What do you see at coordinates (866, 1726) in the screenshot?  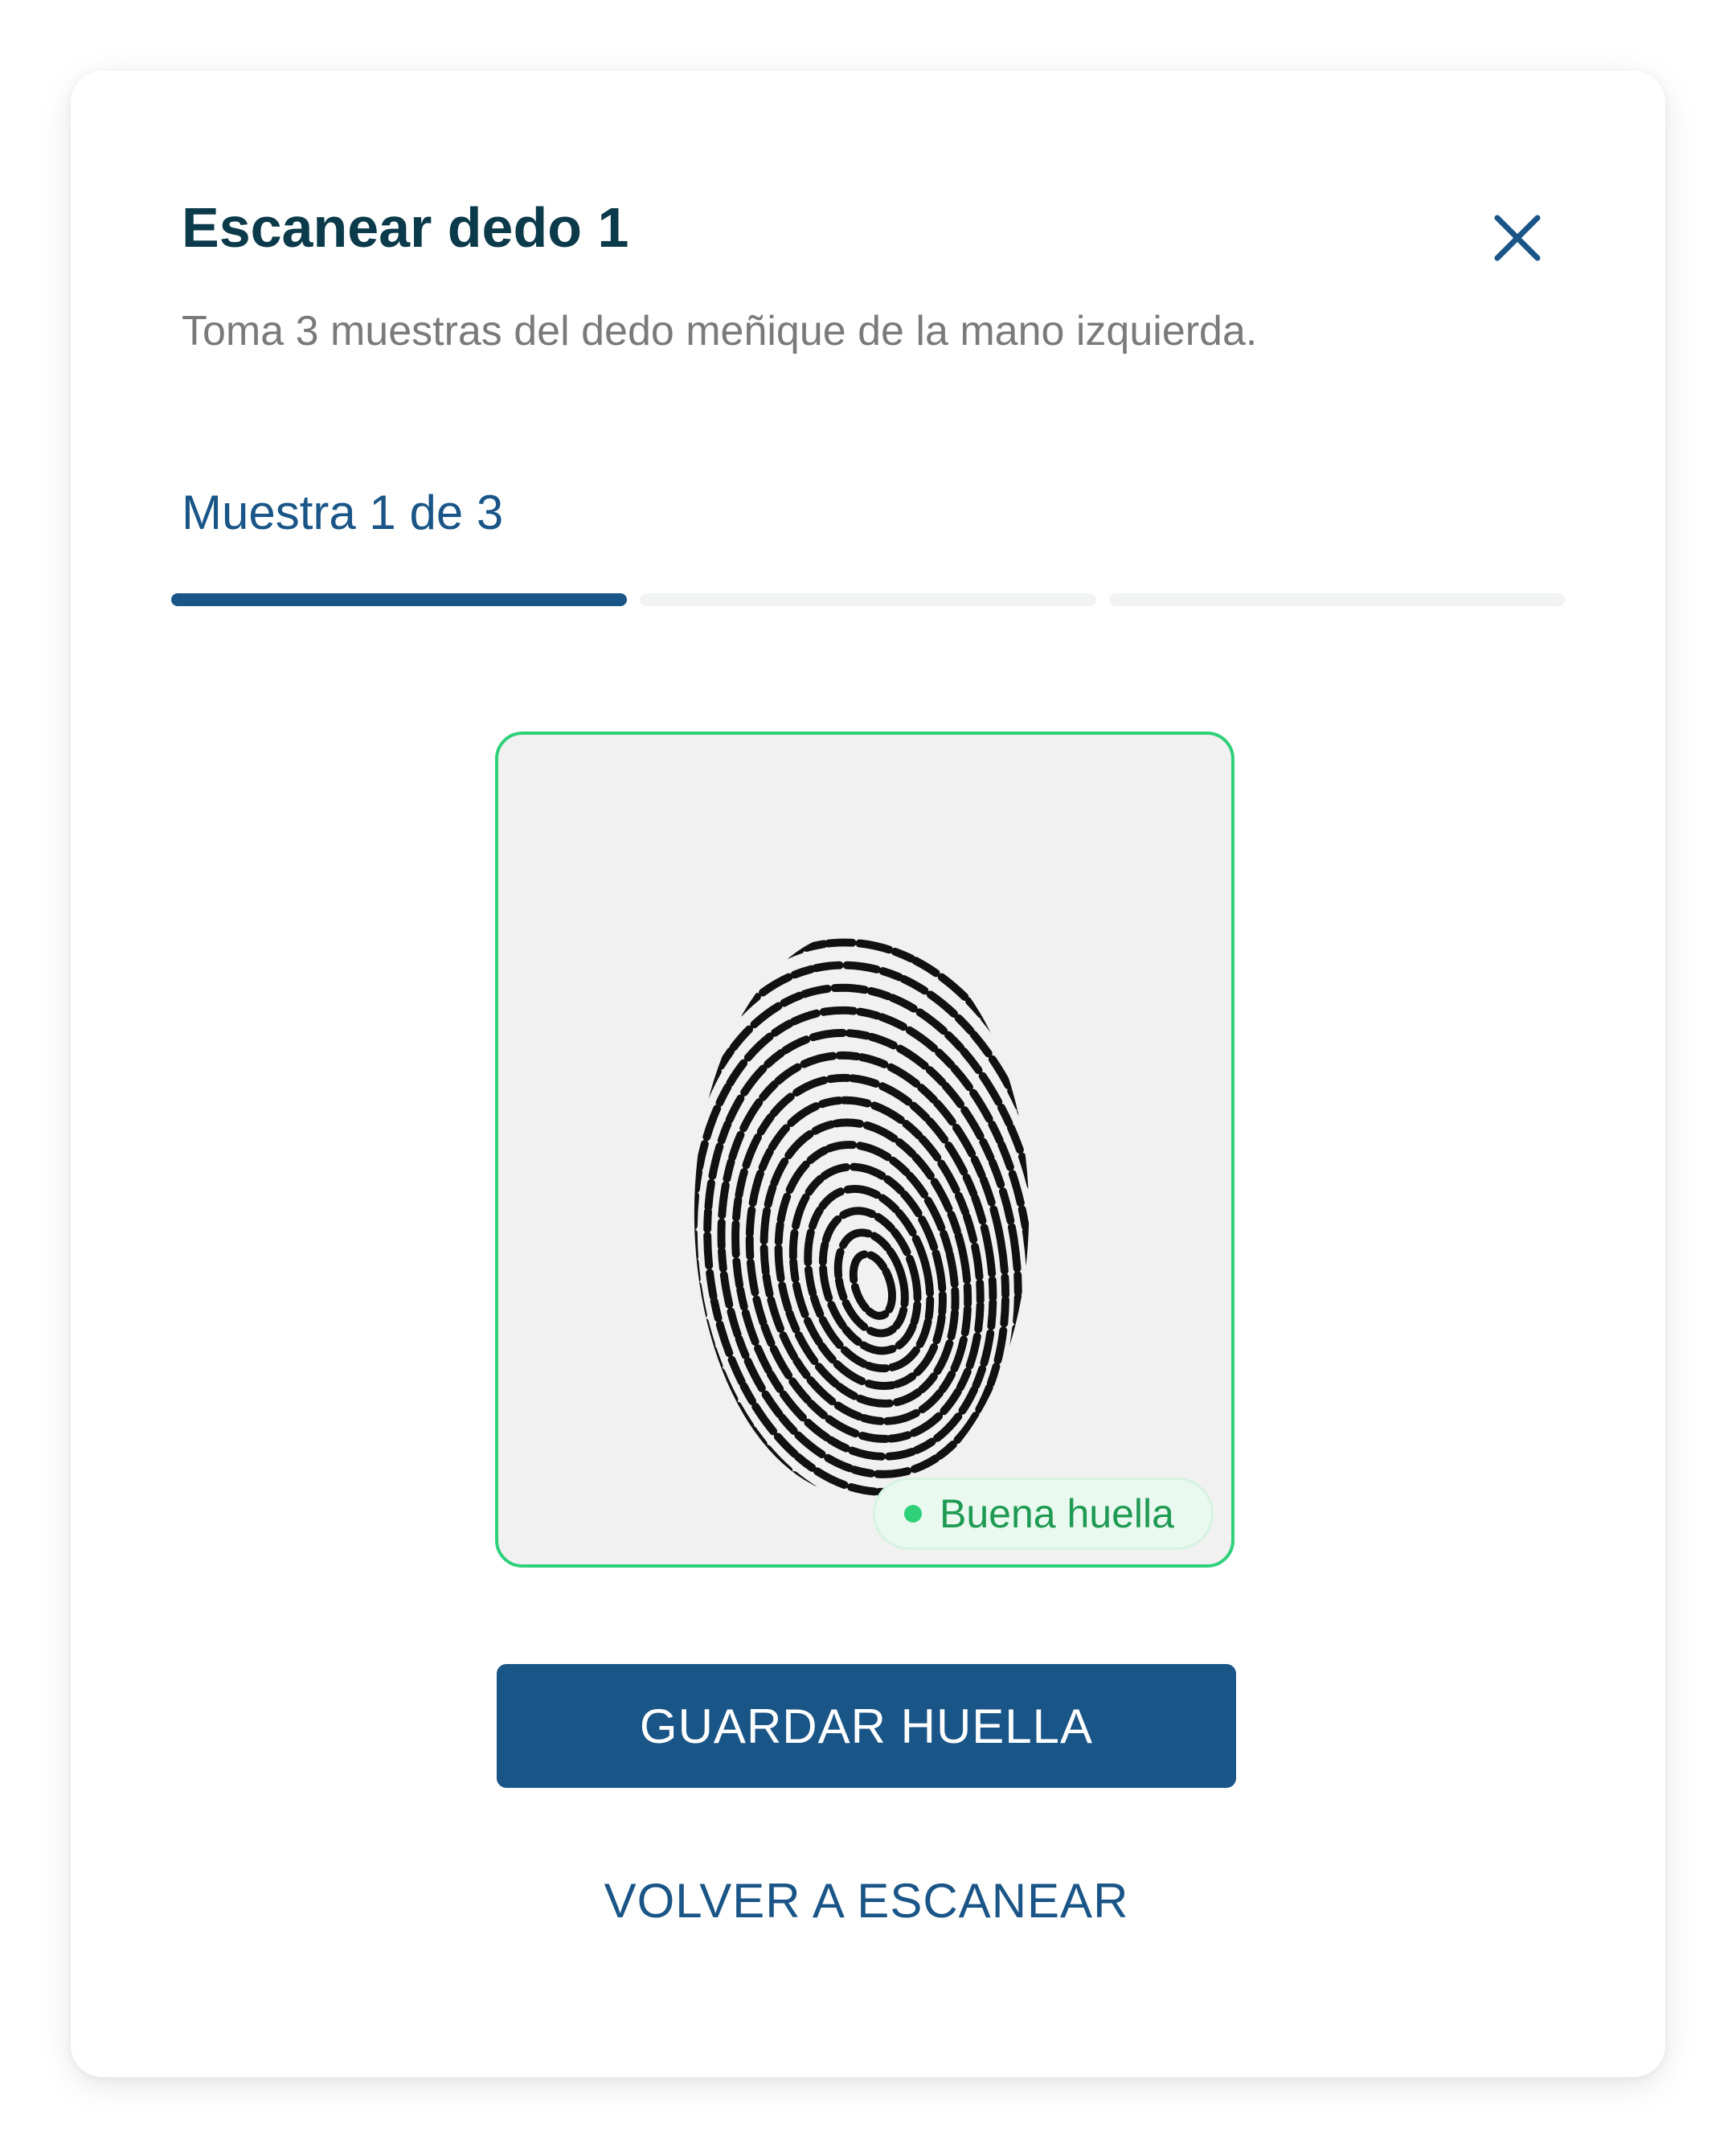 I see `save-fingerprint-button: GUARDAR HUELLA` at bounding box center [866, 1726].